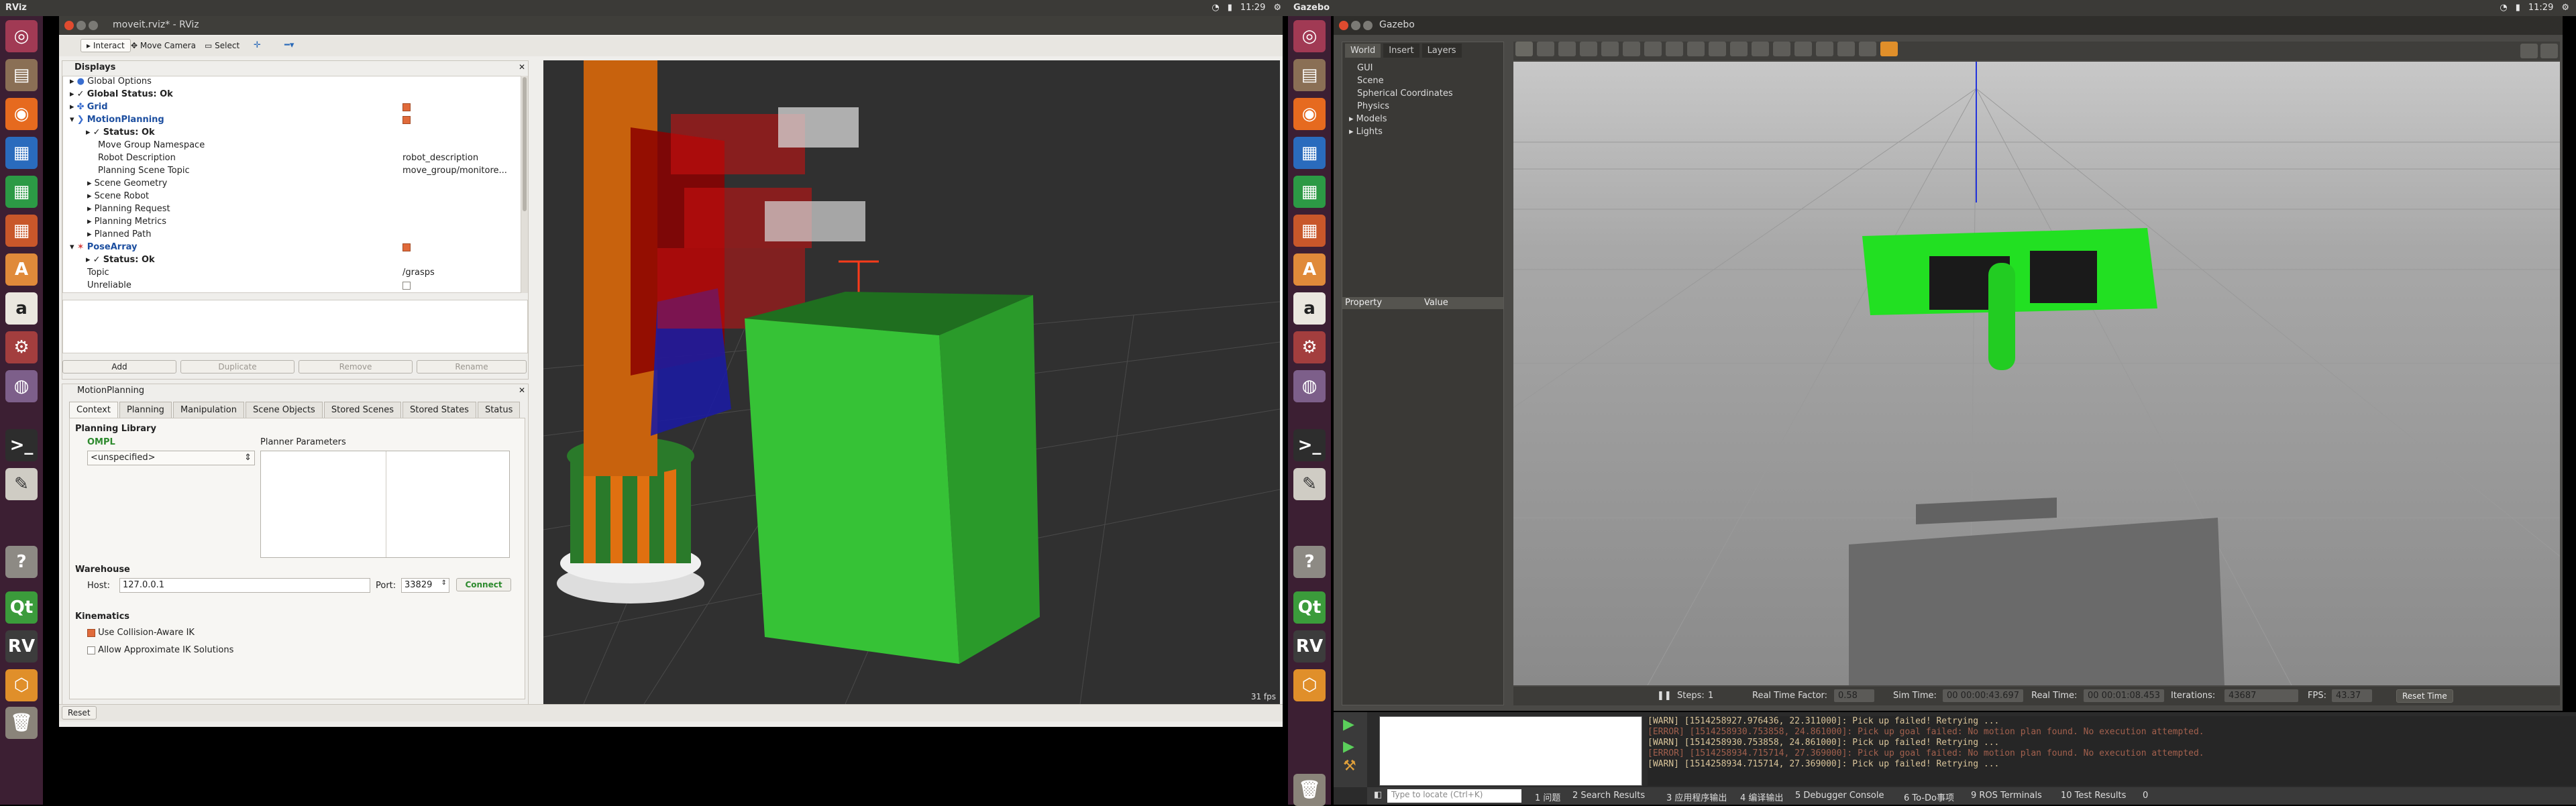  What do you see at coordinates (1696, 49) in the screenshot?
I see `cylinder-icon` at bounding box center [1696, 49].